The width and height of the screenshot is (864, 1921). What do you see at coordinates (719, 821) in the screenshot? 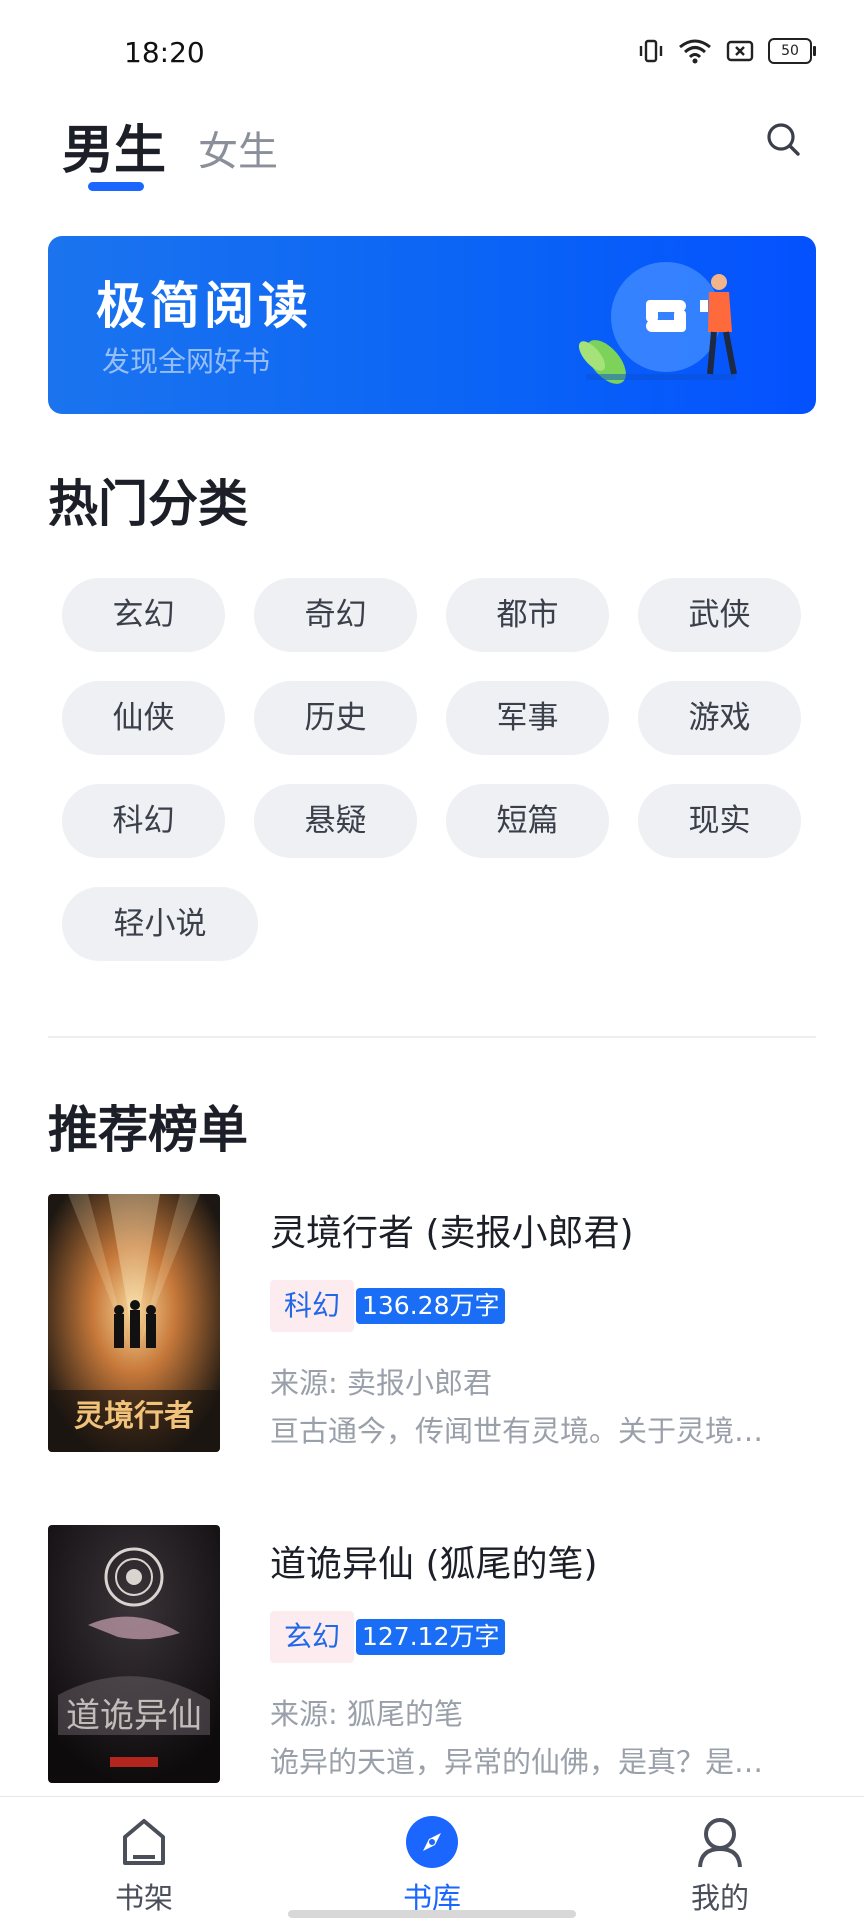
I see `category-chip: 现实` at bounding box center [719, 821].